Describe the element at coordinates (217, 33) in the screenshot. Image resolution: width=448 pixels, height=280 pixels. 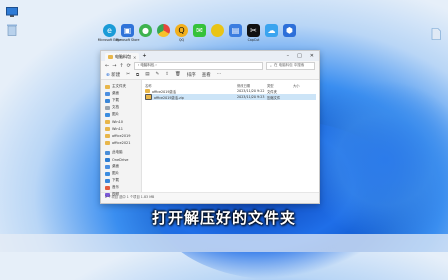
I see `yellow-app-icon` at that location.